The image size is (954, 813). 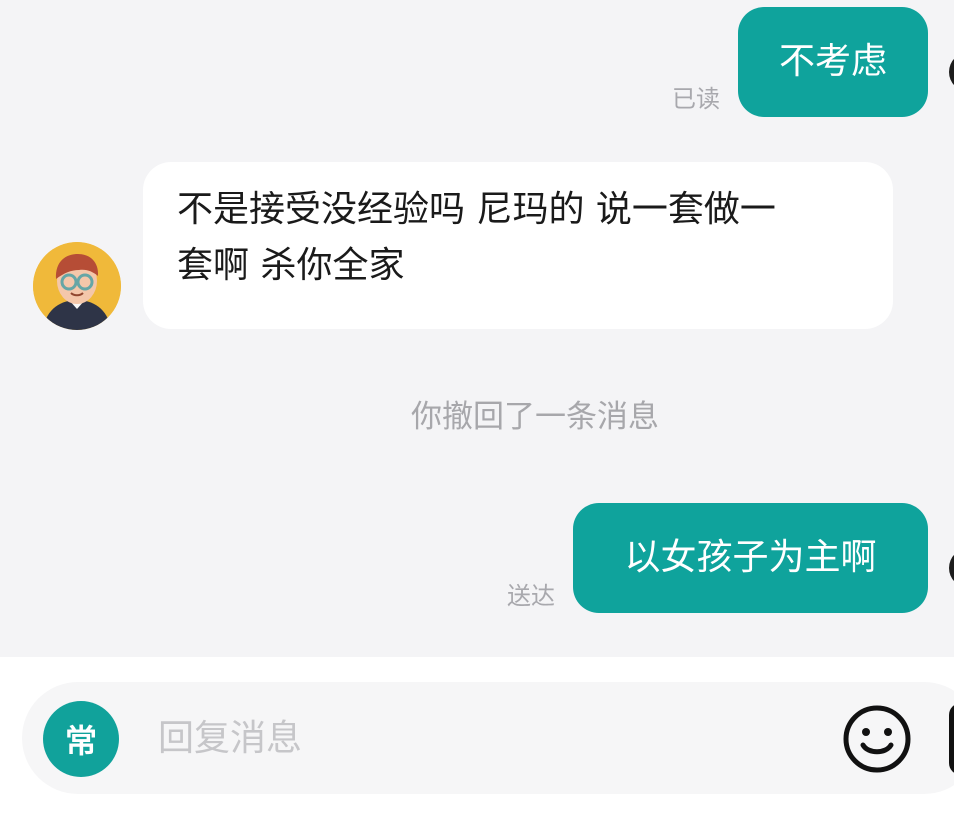 I want to click on person-avatar-icon, so click(x=77, y=286).